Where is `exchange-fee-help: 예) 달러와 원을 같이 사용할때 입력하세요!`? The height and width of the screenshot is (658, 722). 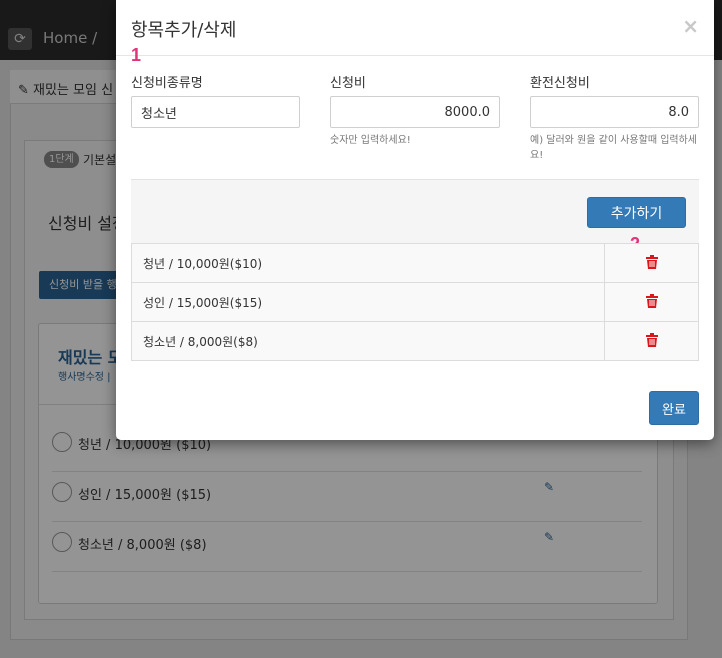
exchange-fee-help: 예) 달러와 원을 같이 사용할때 입력하세요! is located at coordinates (613, 148).